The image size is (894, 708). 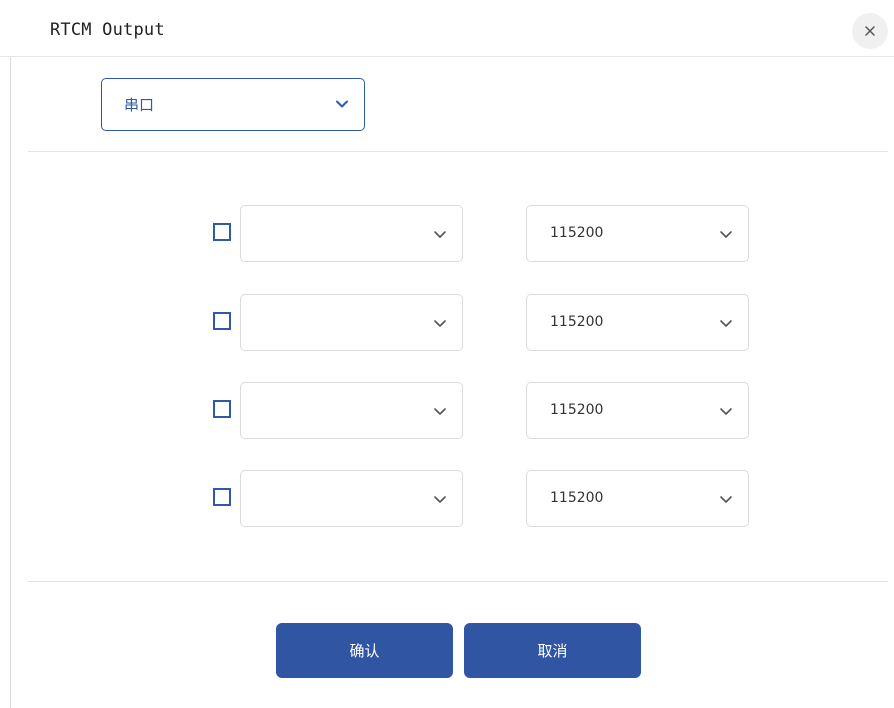 I want to click on confirm-button: 确认, so click(x=364, y=650).